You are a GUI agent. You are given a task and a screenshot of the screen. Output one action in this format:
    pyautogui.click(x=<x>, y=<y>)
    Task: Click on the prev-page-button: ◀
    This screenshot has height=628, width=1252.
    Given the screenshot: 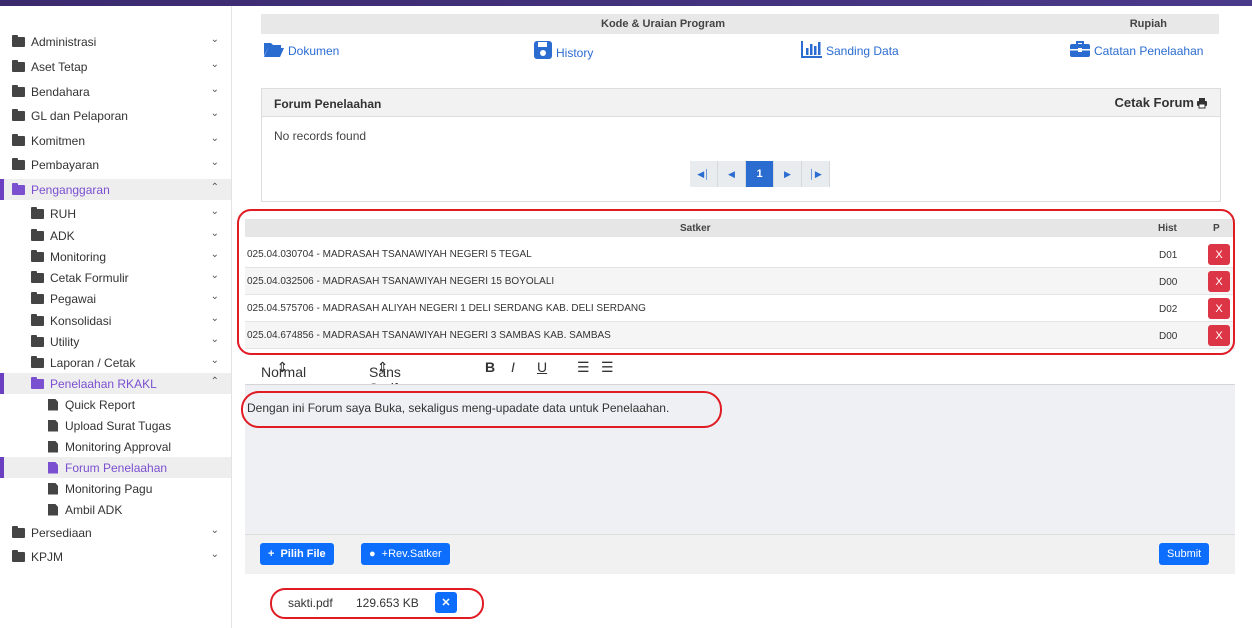 What is the action you would take?
    pyautogui.click(x=732, y=174)
    